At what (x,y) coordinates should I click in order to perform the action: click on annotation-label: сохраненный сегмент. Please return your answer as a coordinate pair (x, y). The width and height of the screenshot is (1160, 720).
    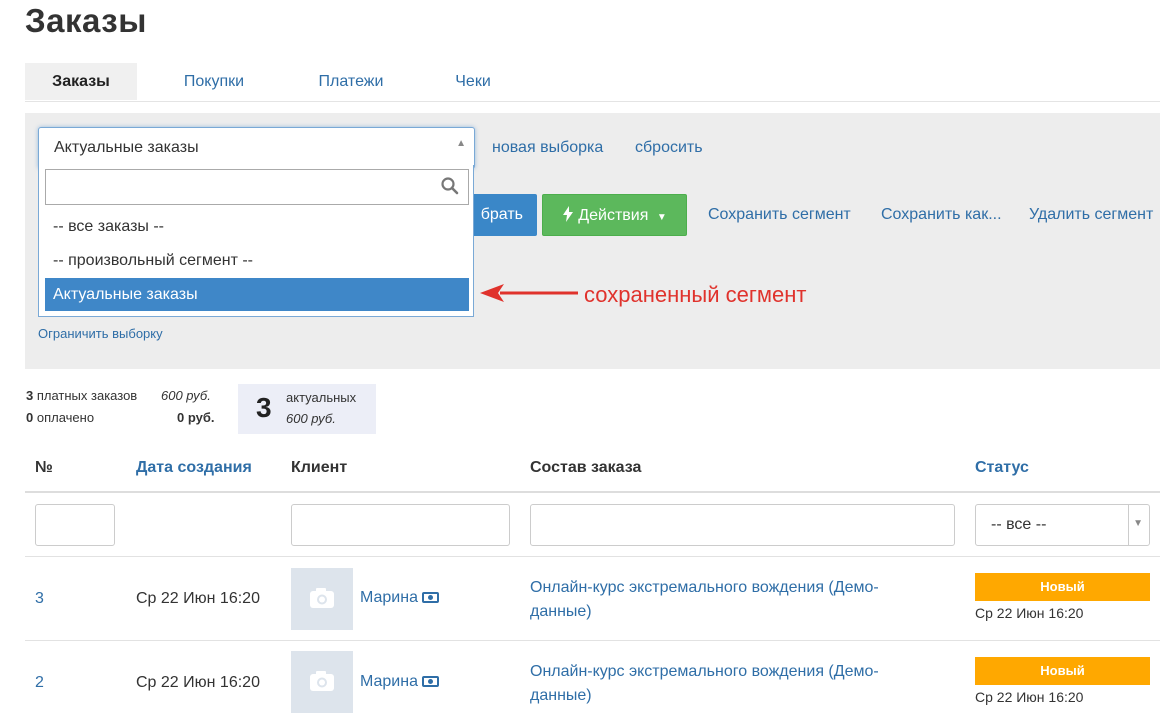
    Looking at the image, I should click on (695, 294).